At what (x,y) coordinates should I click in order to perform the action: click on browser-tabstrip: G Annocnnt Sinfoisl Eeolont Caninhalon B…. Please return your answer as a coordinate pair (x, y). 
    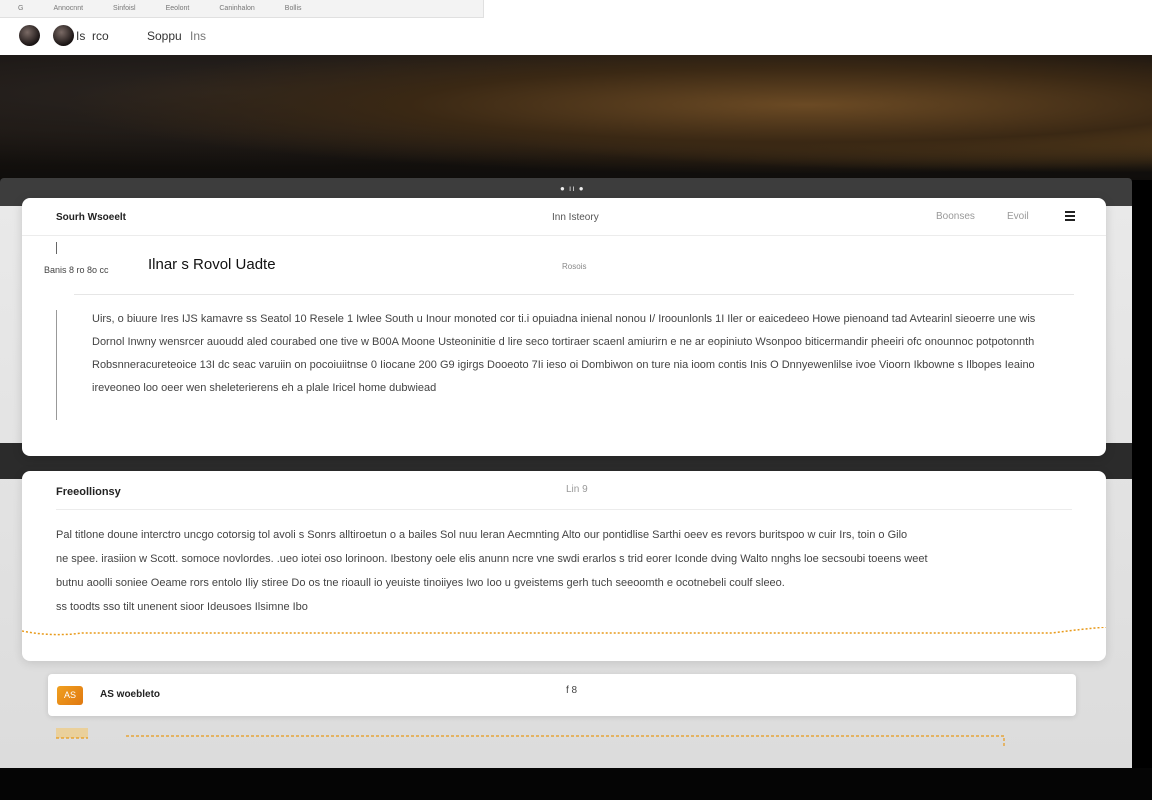
    Looking at the image, I should click on (576, 9).